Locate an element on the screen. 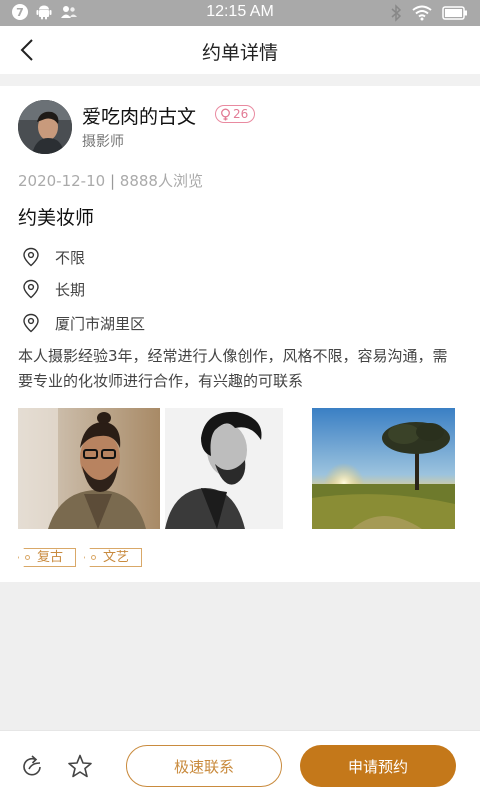 This screenshot has height=800, width=480. detail-row-location: 厦门市湖里区 is located at coordinates (83, 323).